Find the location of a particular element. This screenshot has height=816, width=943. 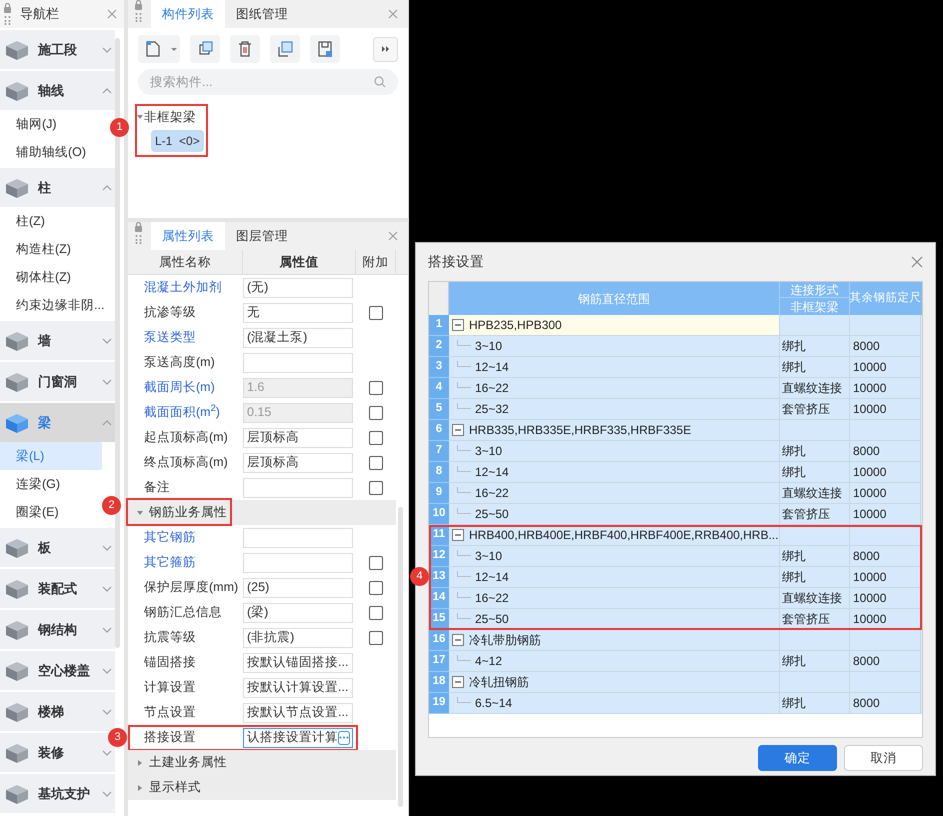

nav-group: 门窗洞 is located at coordinates (57, 381).